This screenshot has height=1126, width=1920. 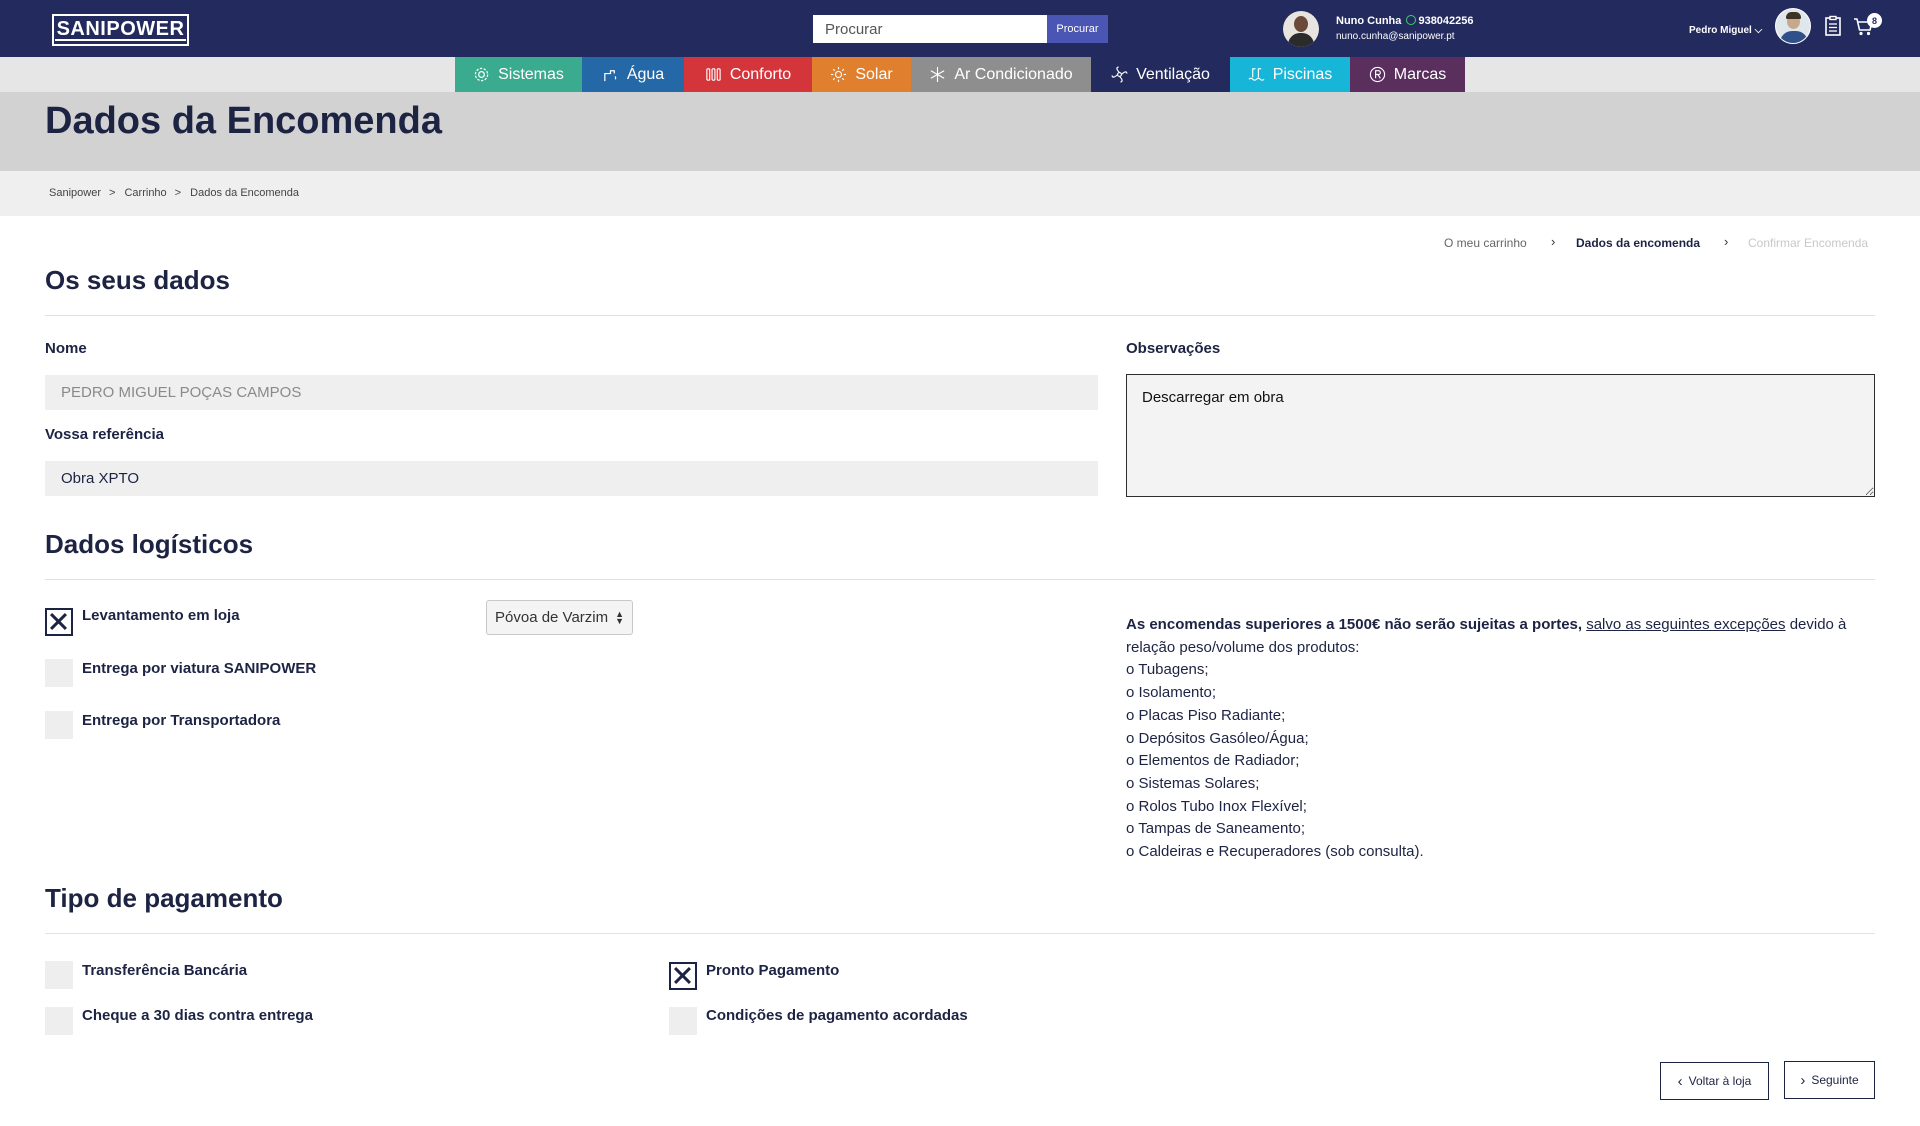 What do you see at coordinates (59, 975) in the screenshot?
I see `bank-transfer-checkbox` at bounding box center [59, 975].